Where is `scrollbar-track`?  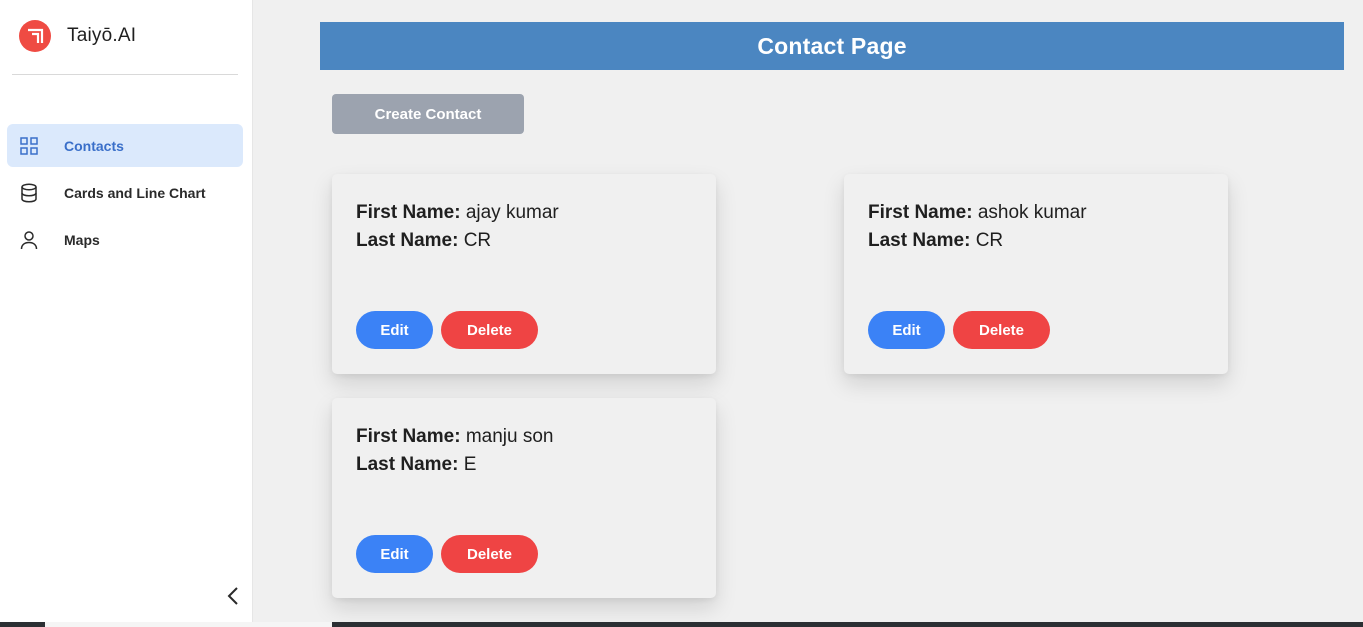 scrollbar-track is located at coordinates (188, 624).